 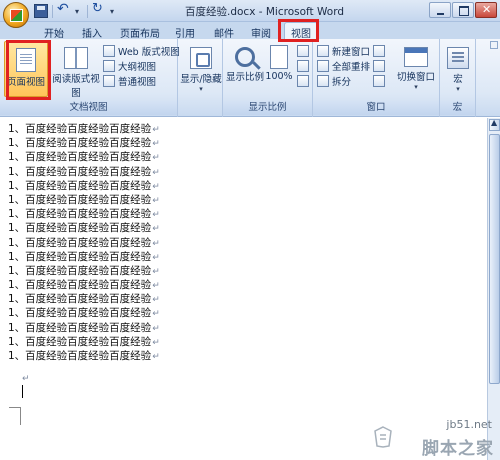 I want to click on office-button, so click(x=16, y=15).